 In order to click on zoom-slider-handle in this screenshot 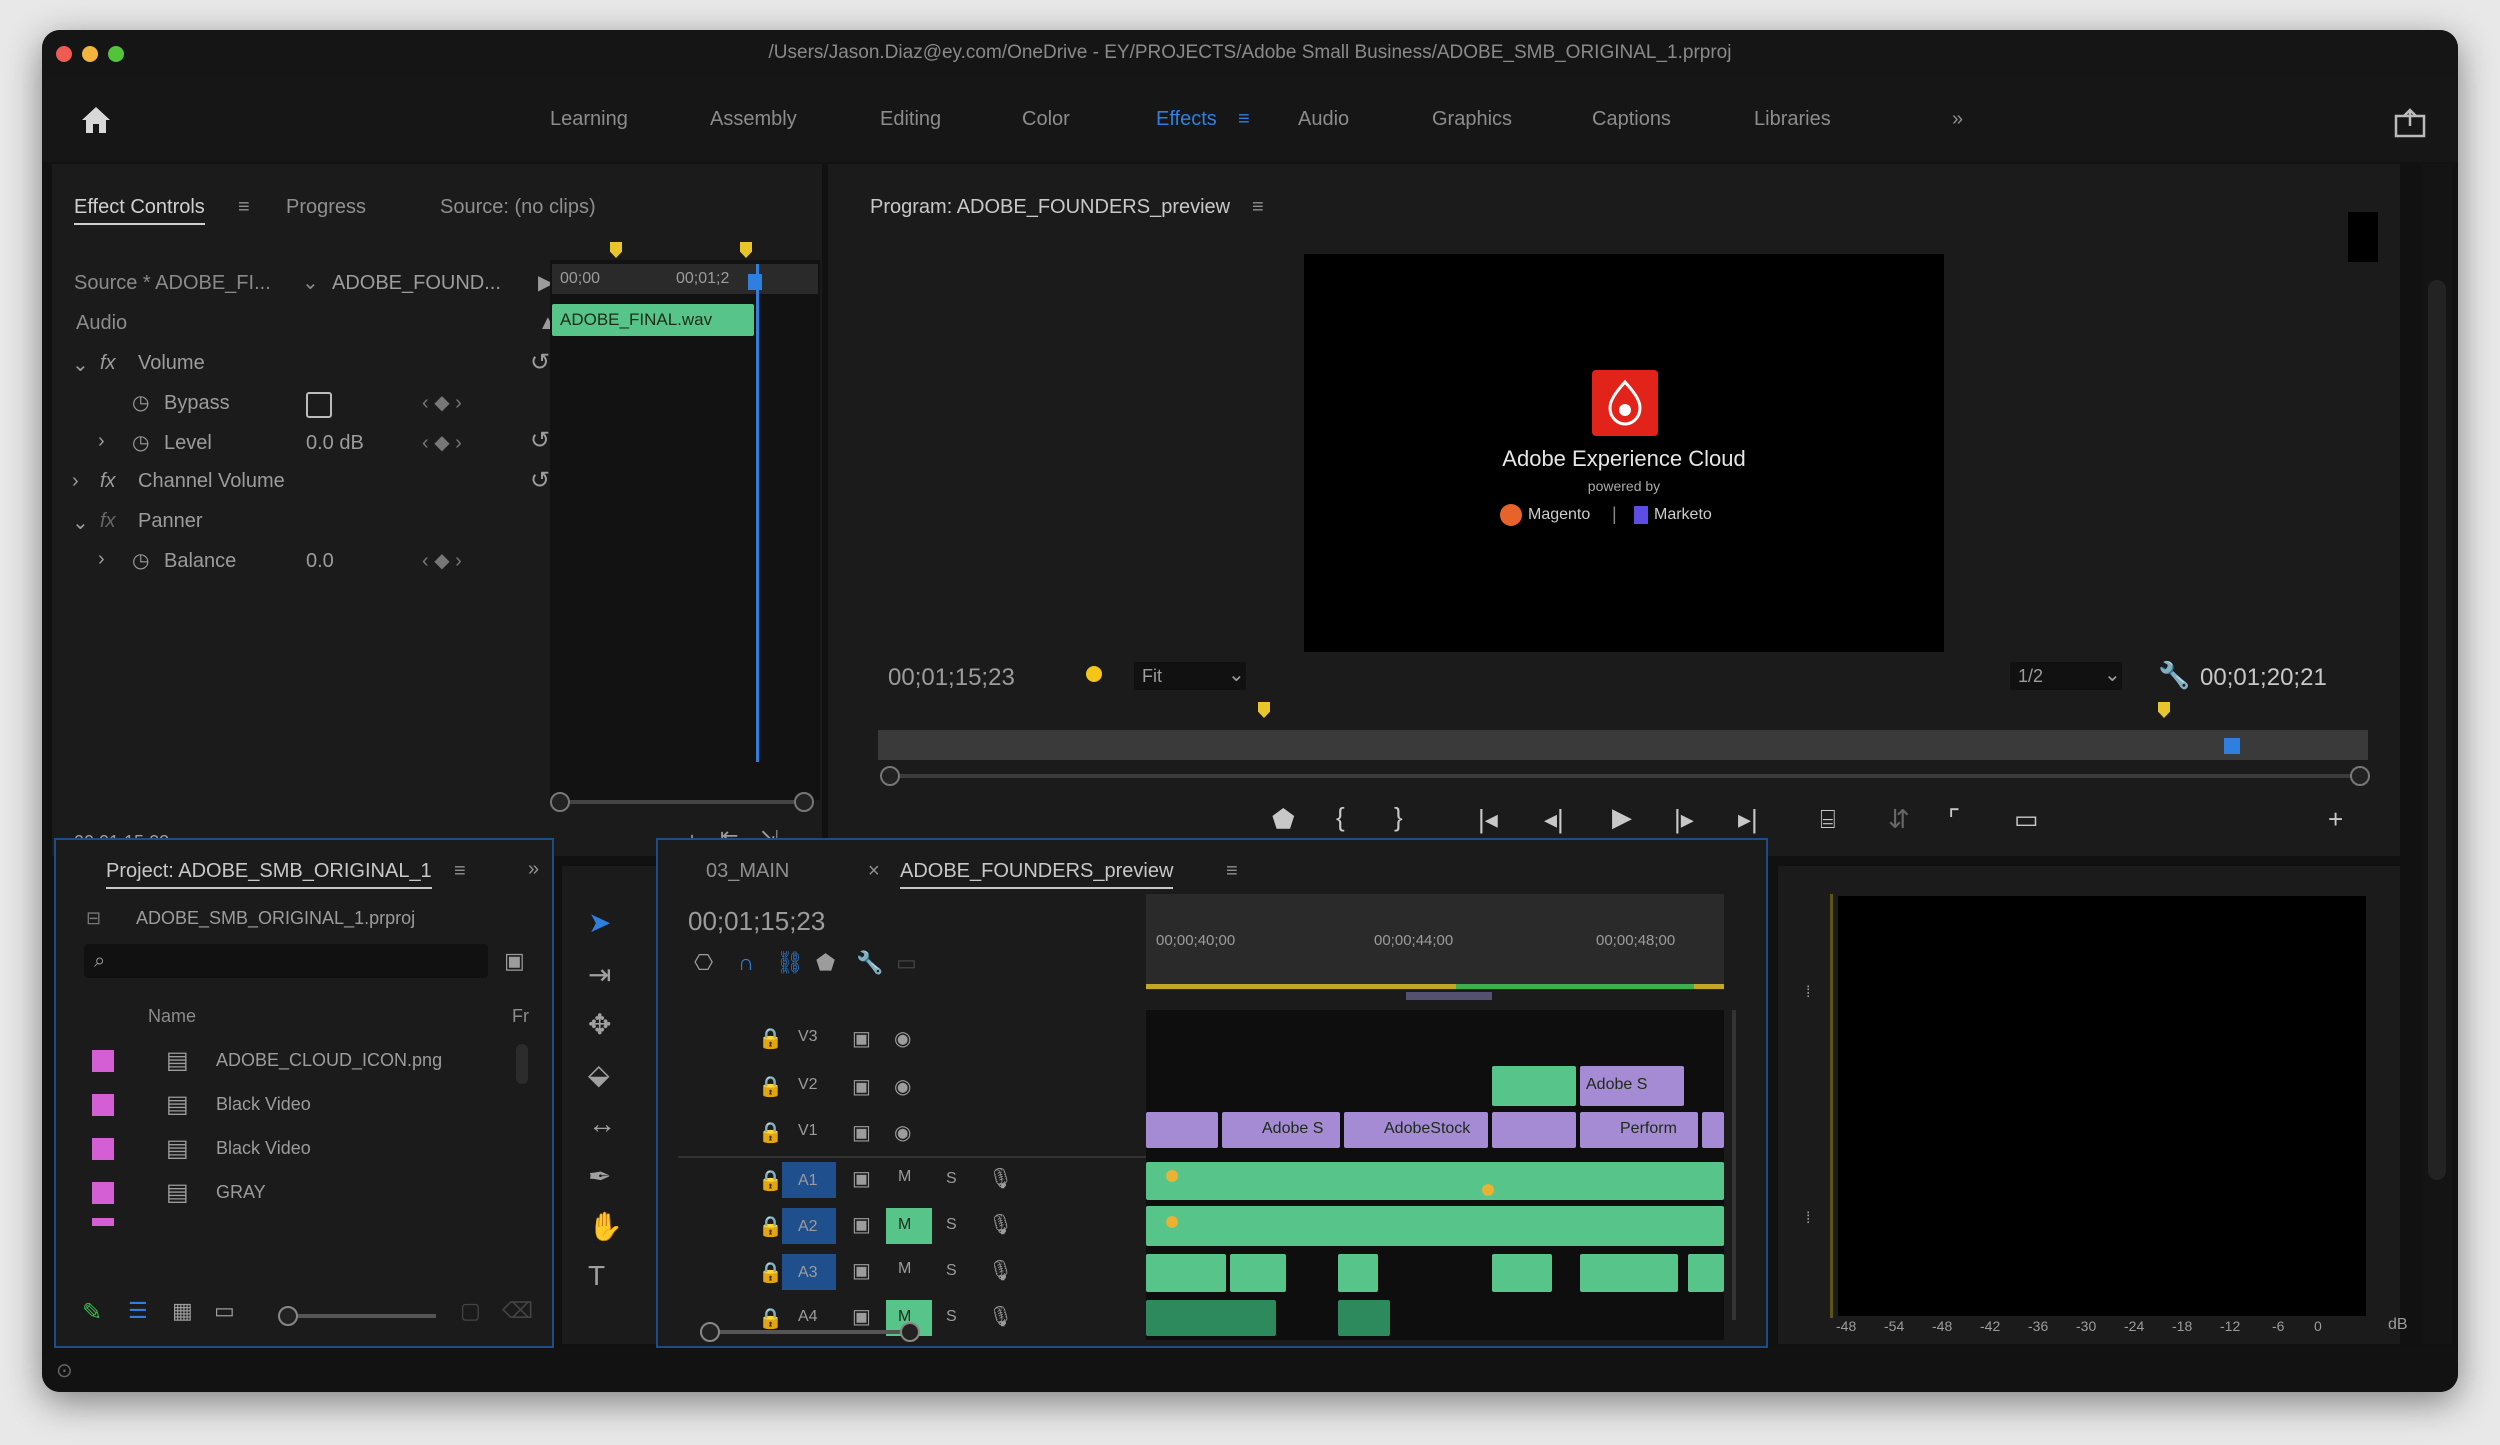, I will do `click(288, 1316)`.